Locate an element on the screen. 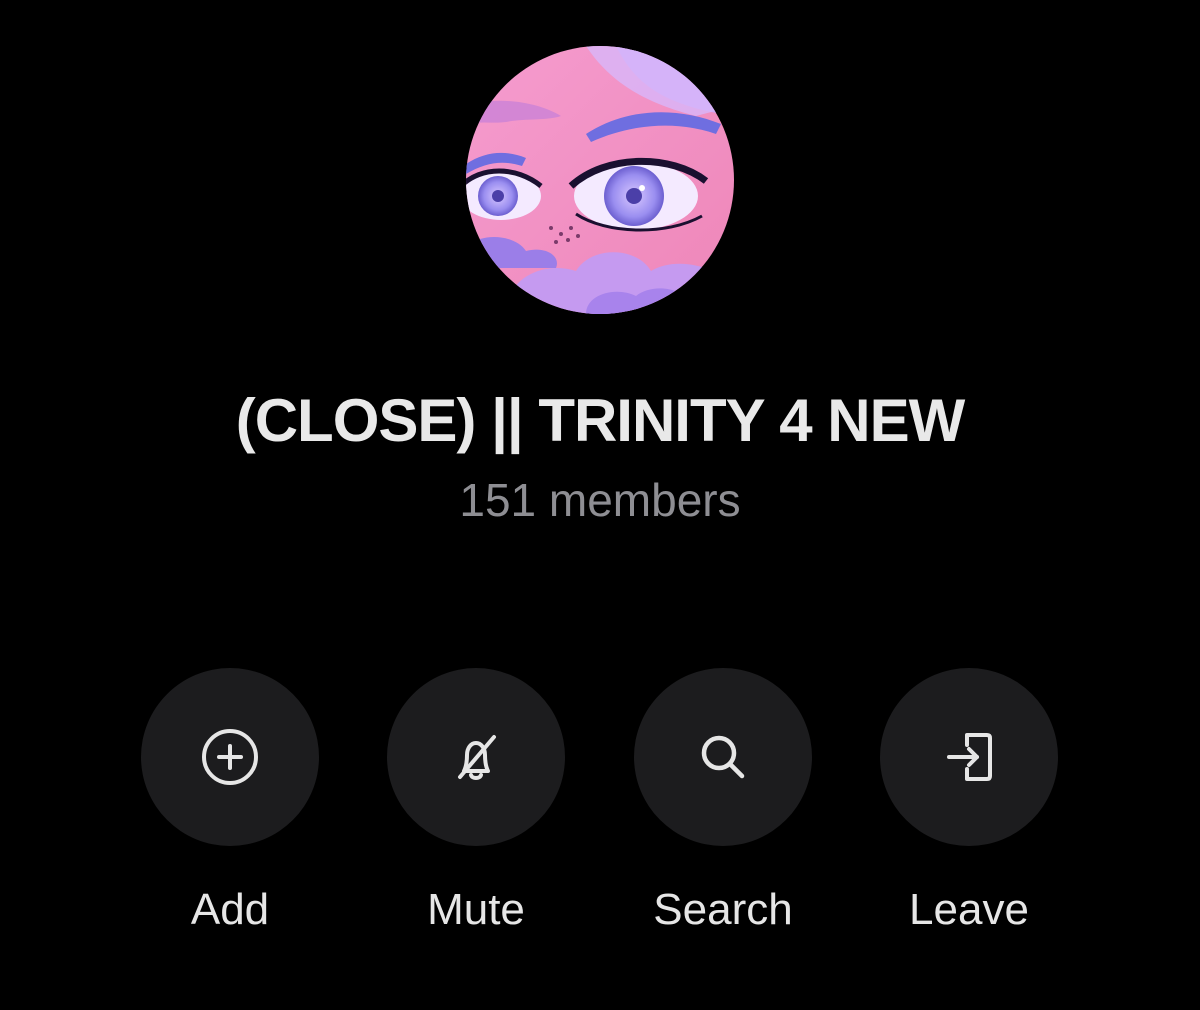 The height and width of the screenshot is (1010, 1200). avatar-illustration is located at coordinates (600, 180).